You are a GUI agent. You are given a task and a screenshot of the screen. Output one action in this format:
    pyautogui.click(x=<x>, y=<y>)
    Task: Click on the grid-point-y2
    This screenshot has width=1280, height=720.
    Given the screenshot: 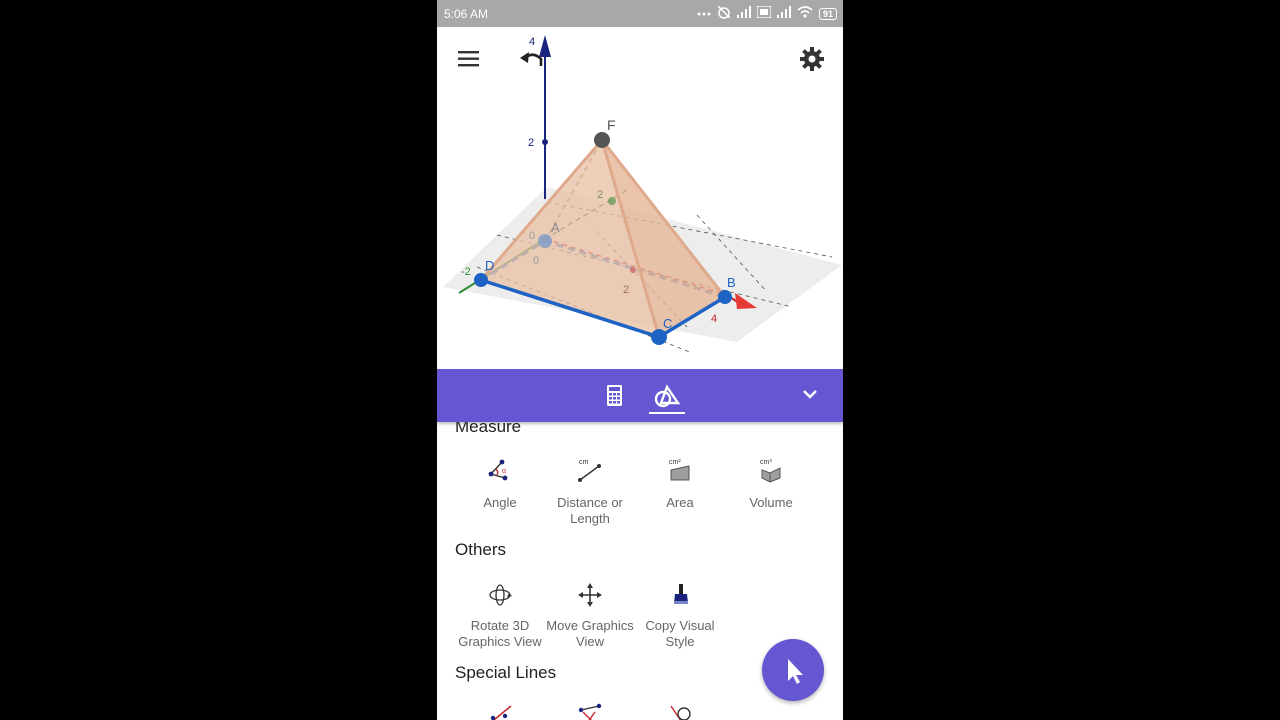 What is the action you would take?
    pyautogui.click(x=612, y=201)
    